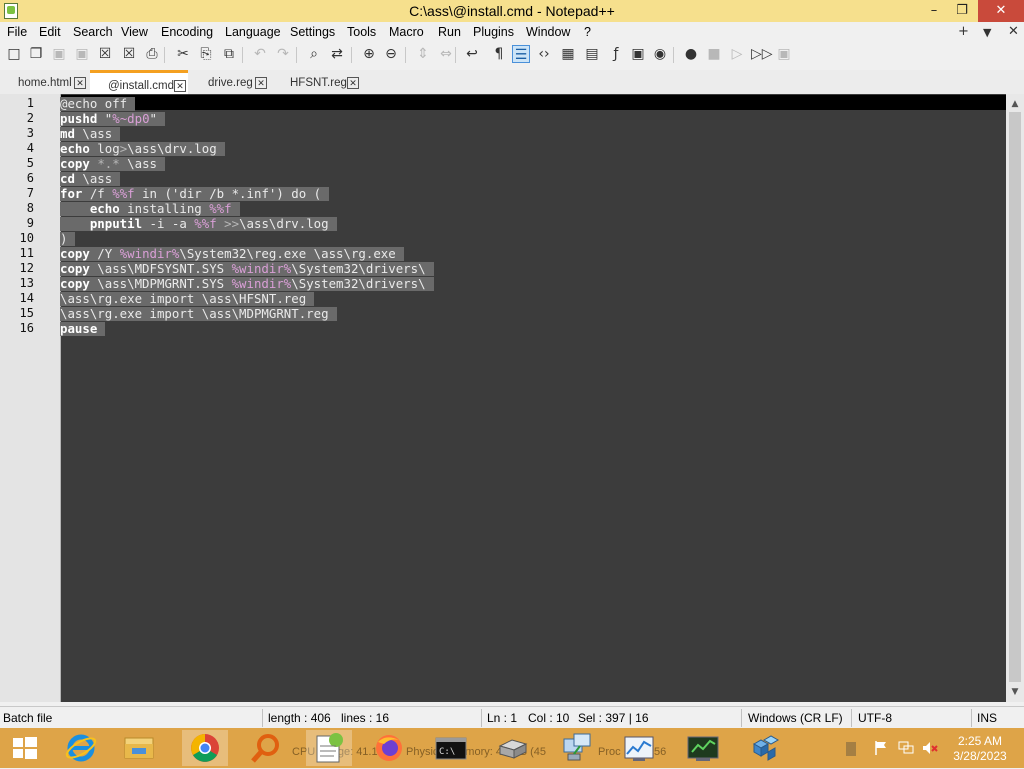  What do you see at coordinates (568, 54) in the screenshot?
I see `document-map-icon: ▦` at bounding box center [568, 54].